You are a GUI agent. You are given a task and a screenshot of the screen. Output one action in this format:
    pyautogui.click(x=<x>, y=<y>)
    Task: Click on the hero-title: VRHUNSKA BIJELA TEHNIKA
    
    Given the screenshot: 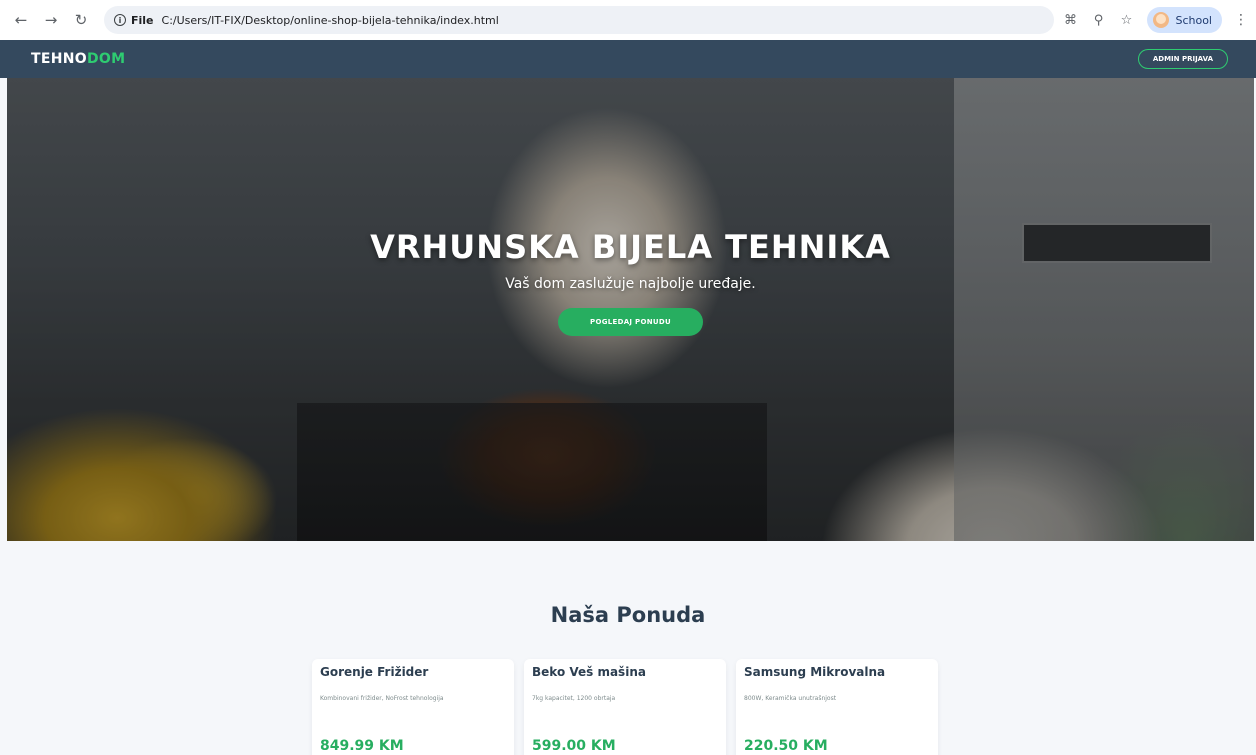 What is the action you would take?
    pyautogui.click(x=630, y=247)
    